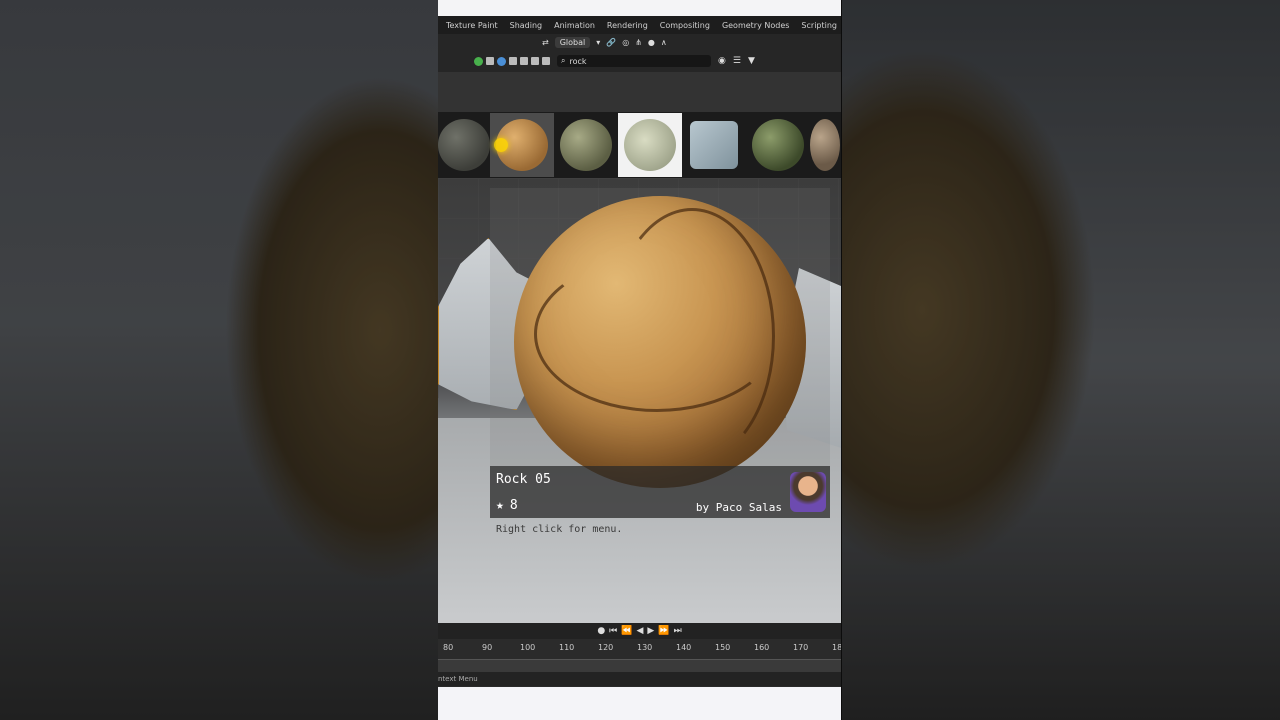 This screenshot has width=1280, height=720. What do you see at coordinates (567, 647) in the screenshot?
I see `tick-label: 110` at bounding box center [567, 647].